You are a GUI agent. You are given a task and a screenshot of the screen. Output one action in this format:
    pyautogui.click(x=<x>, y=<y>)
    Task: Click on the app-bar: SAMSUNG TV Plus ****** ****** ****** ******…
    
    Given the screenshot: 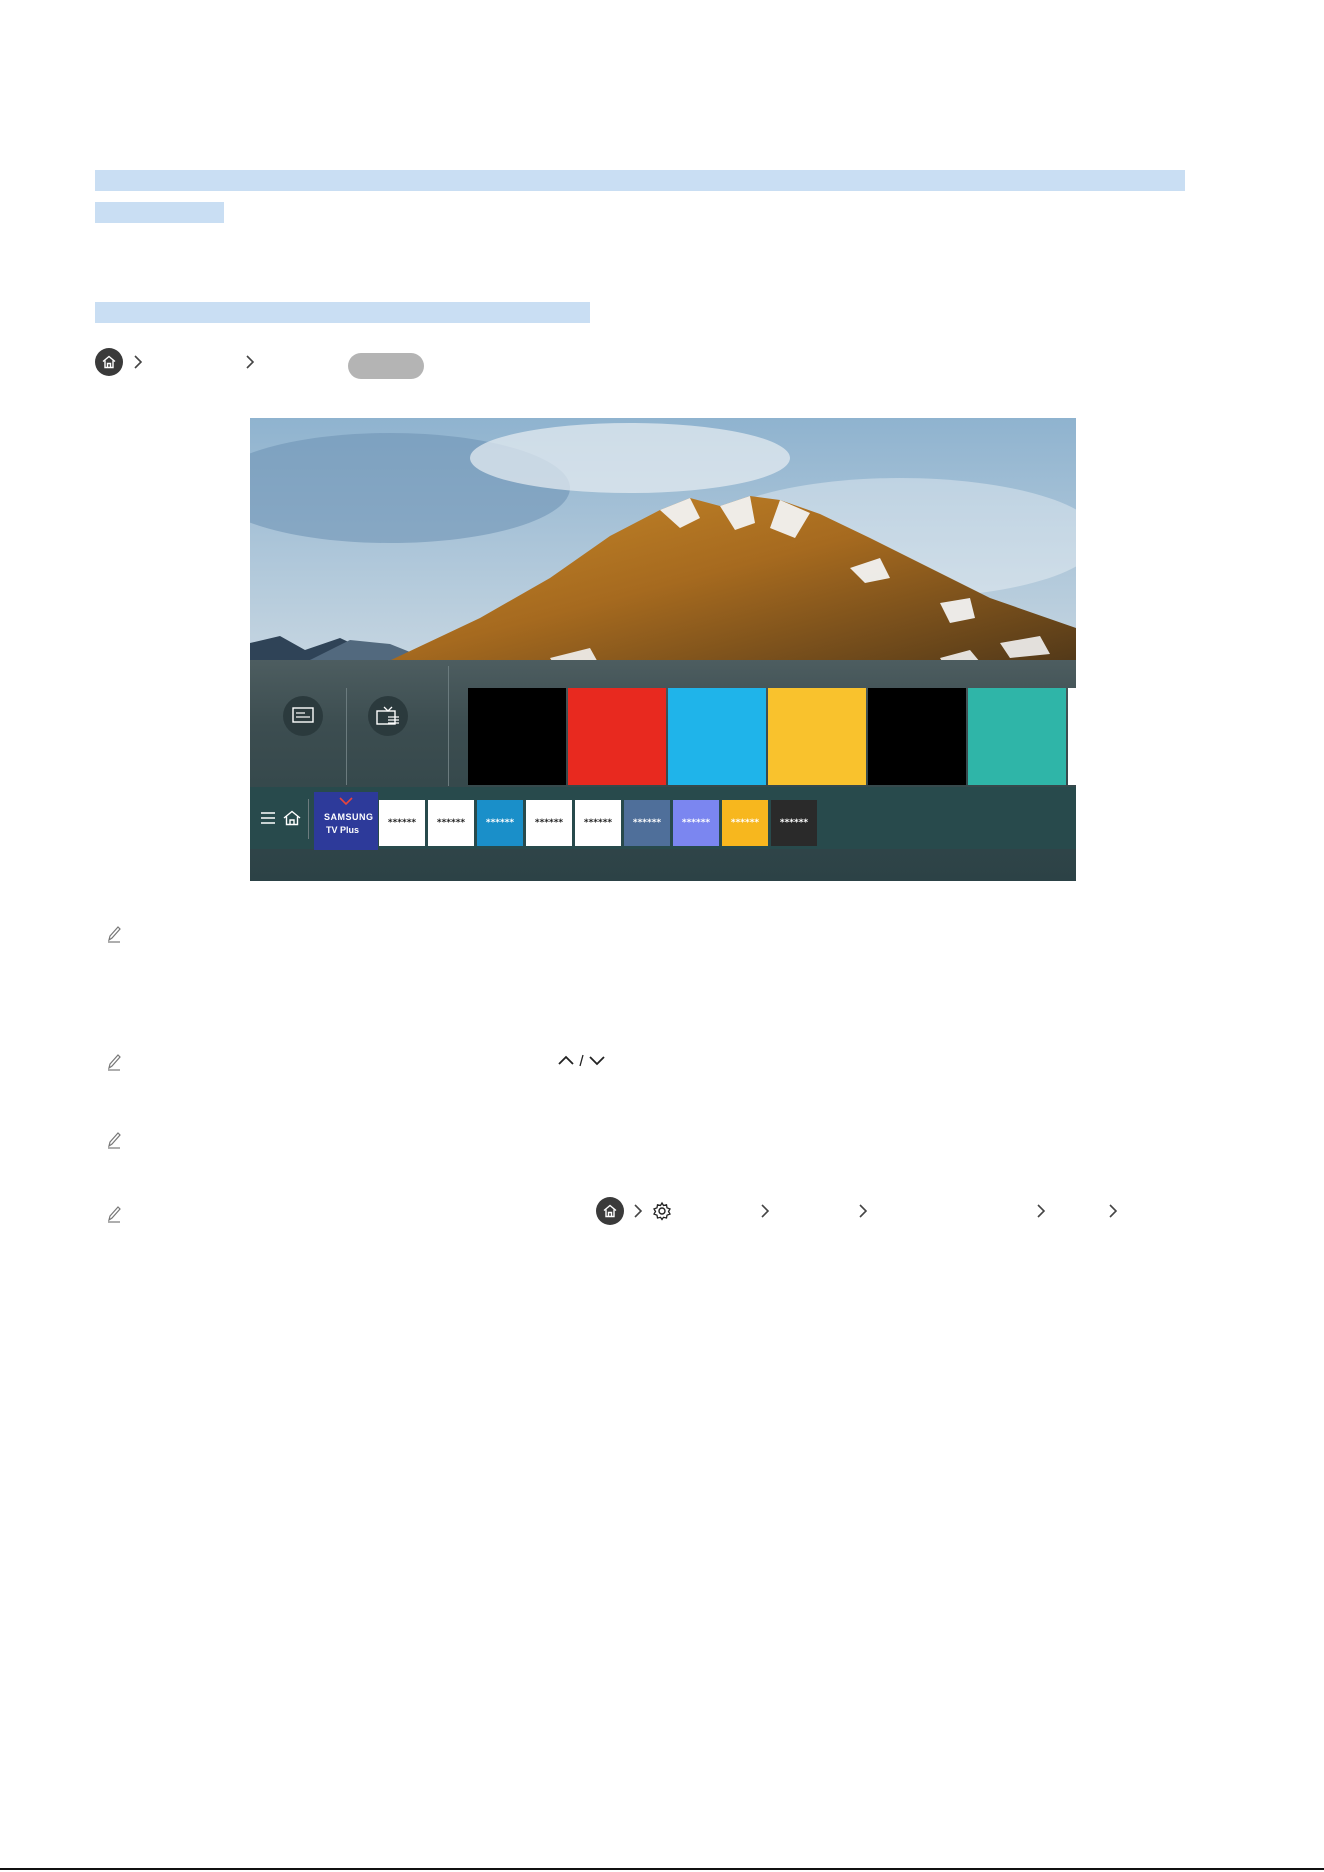 What is the action you would take?
    pyautogui.click(x=663, y=818)
    